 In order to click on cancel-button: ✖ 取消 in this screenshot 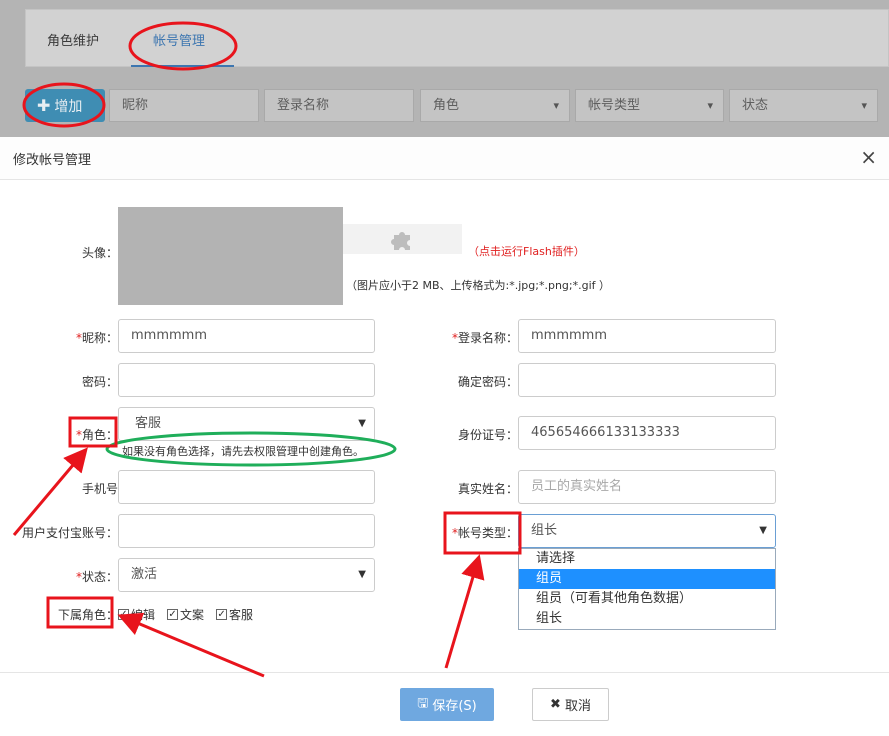, I will do `click(570, 704)`.